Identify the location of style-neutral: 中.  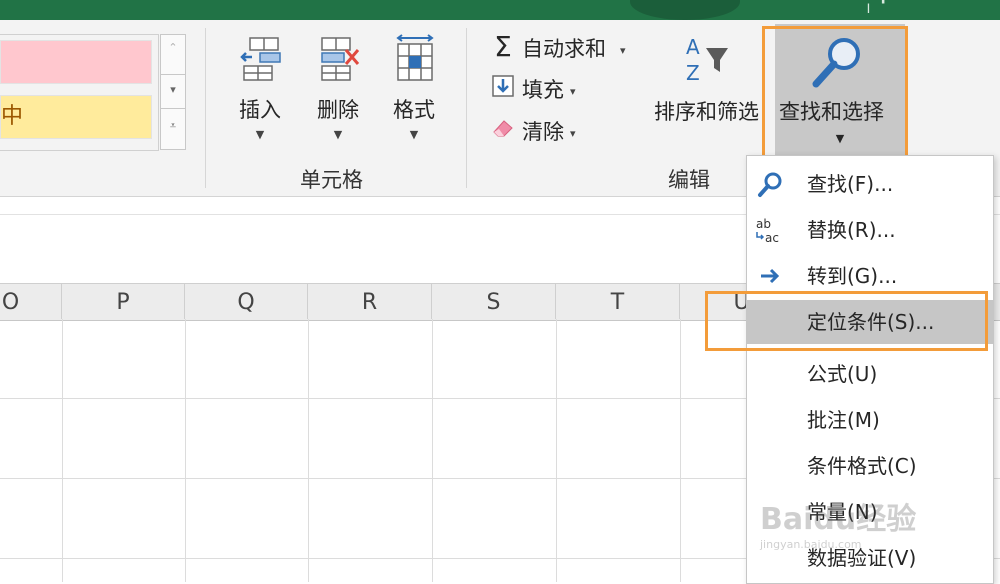
(76, 117).